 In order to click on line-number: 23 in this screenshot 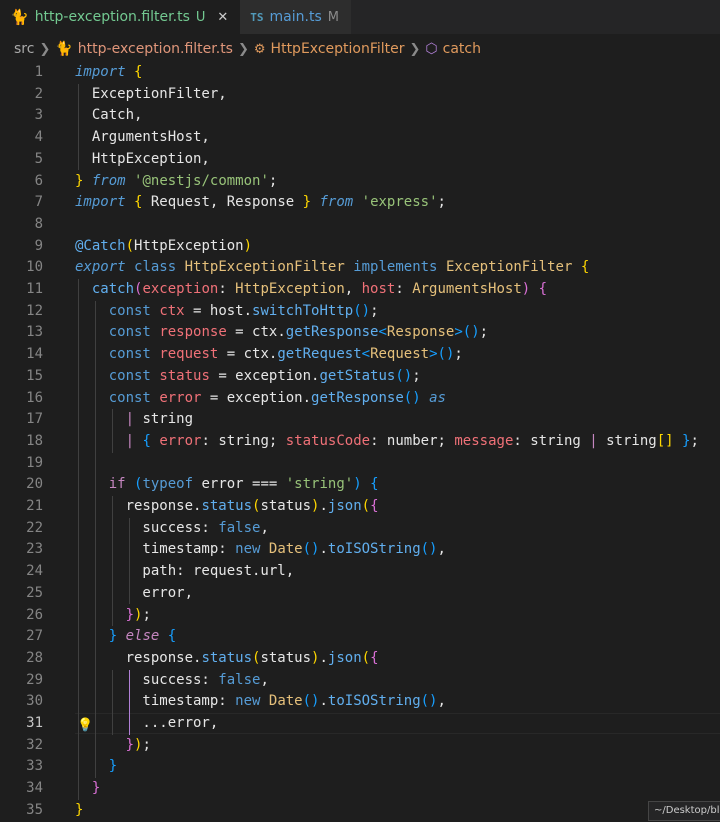, I will do `click(34, 549)`.